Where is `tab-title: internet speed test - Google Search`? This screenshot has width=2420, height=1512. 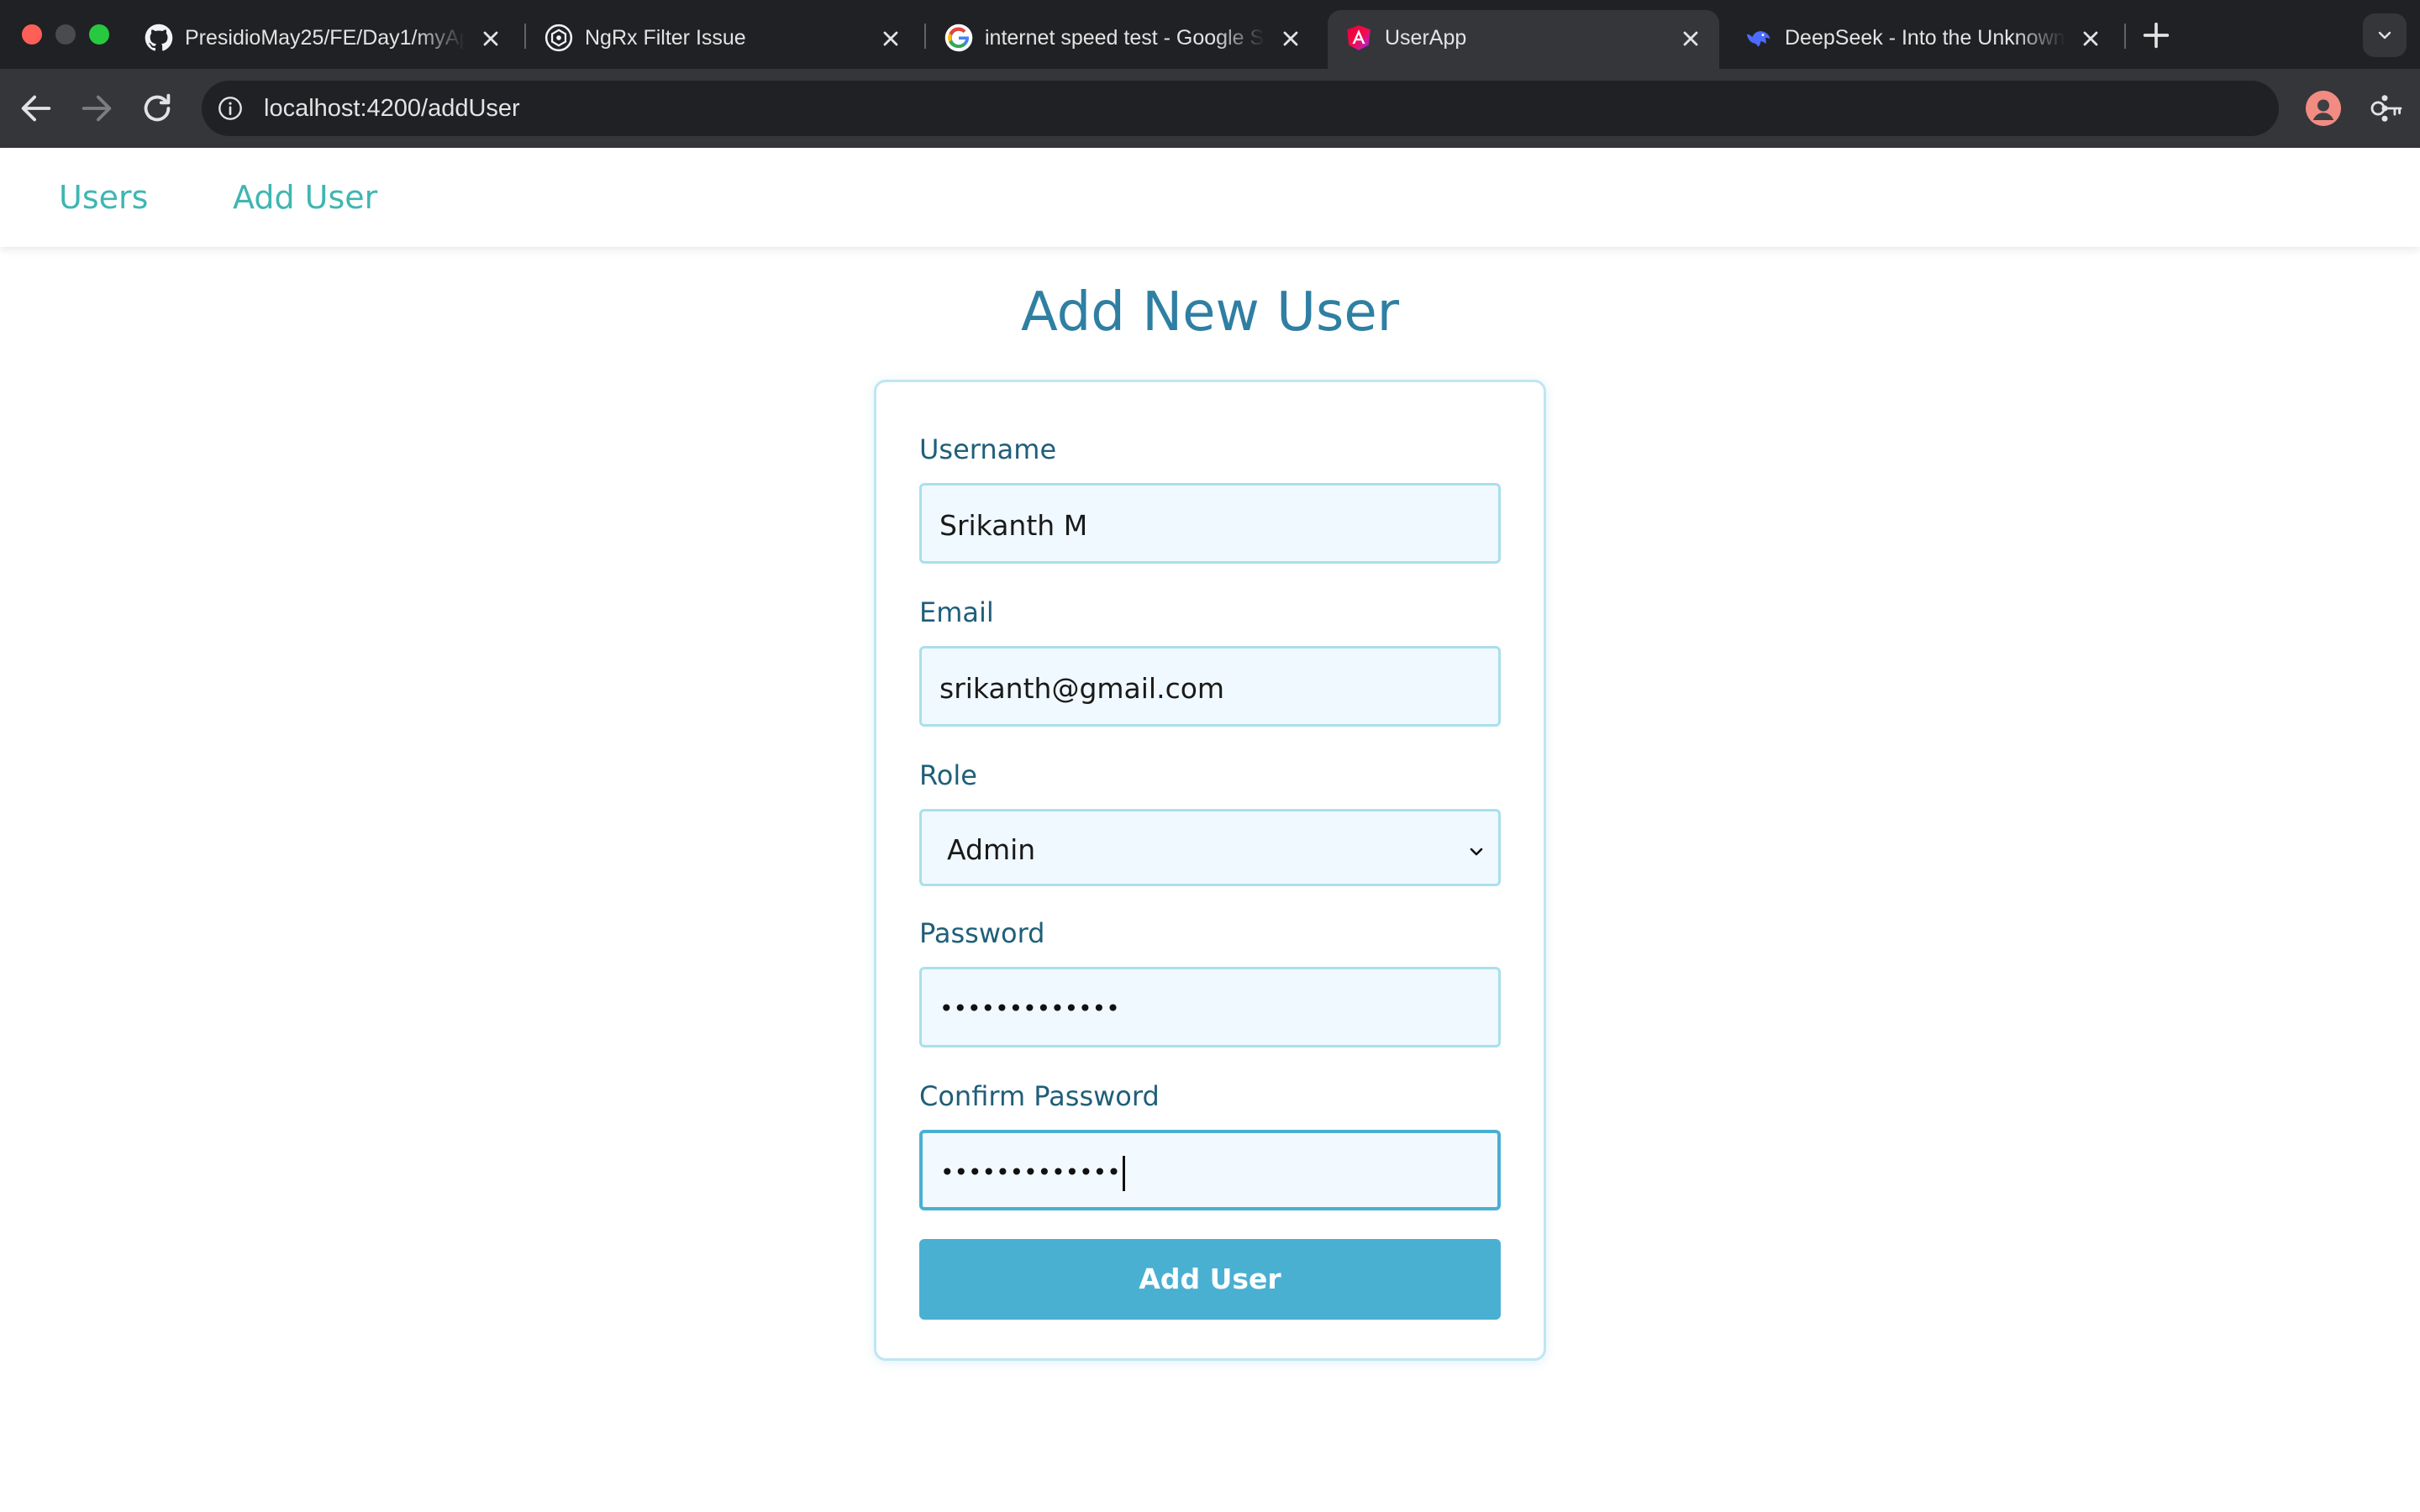 tab-title: internet speed test - Google Search is located at coordinates (1125, 38).